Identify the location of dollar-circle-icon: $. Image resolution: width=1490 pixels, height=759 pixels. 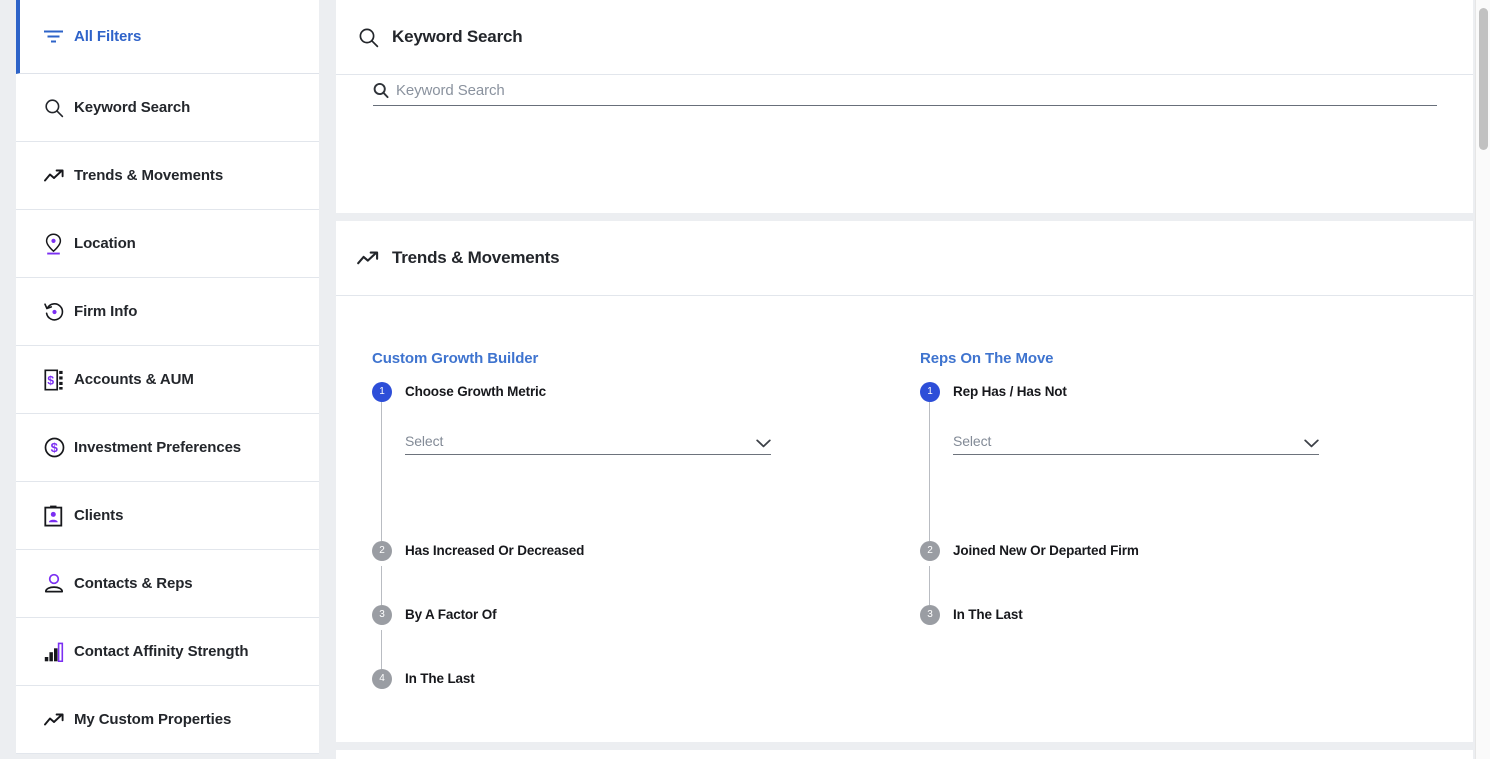
(59, 447).